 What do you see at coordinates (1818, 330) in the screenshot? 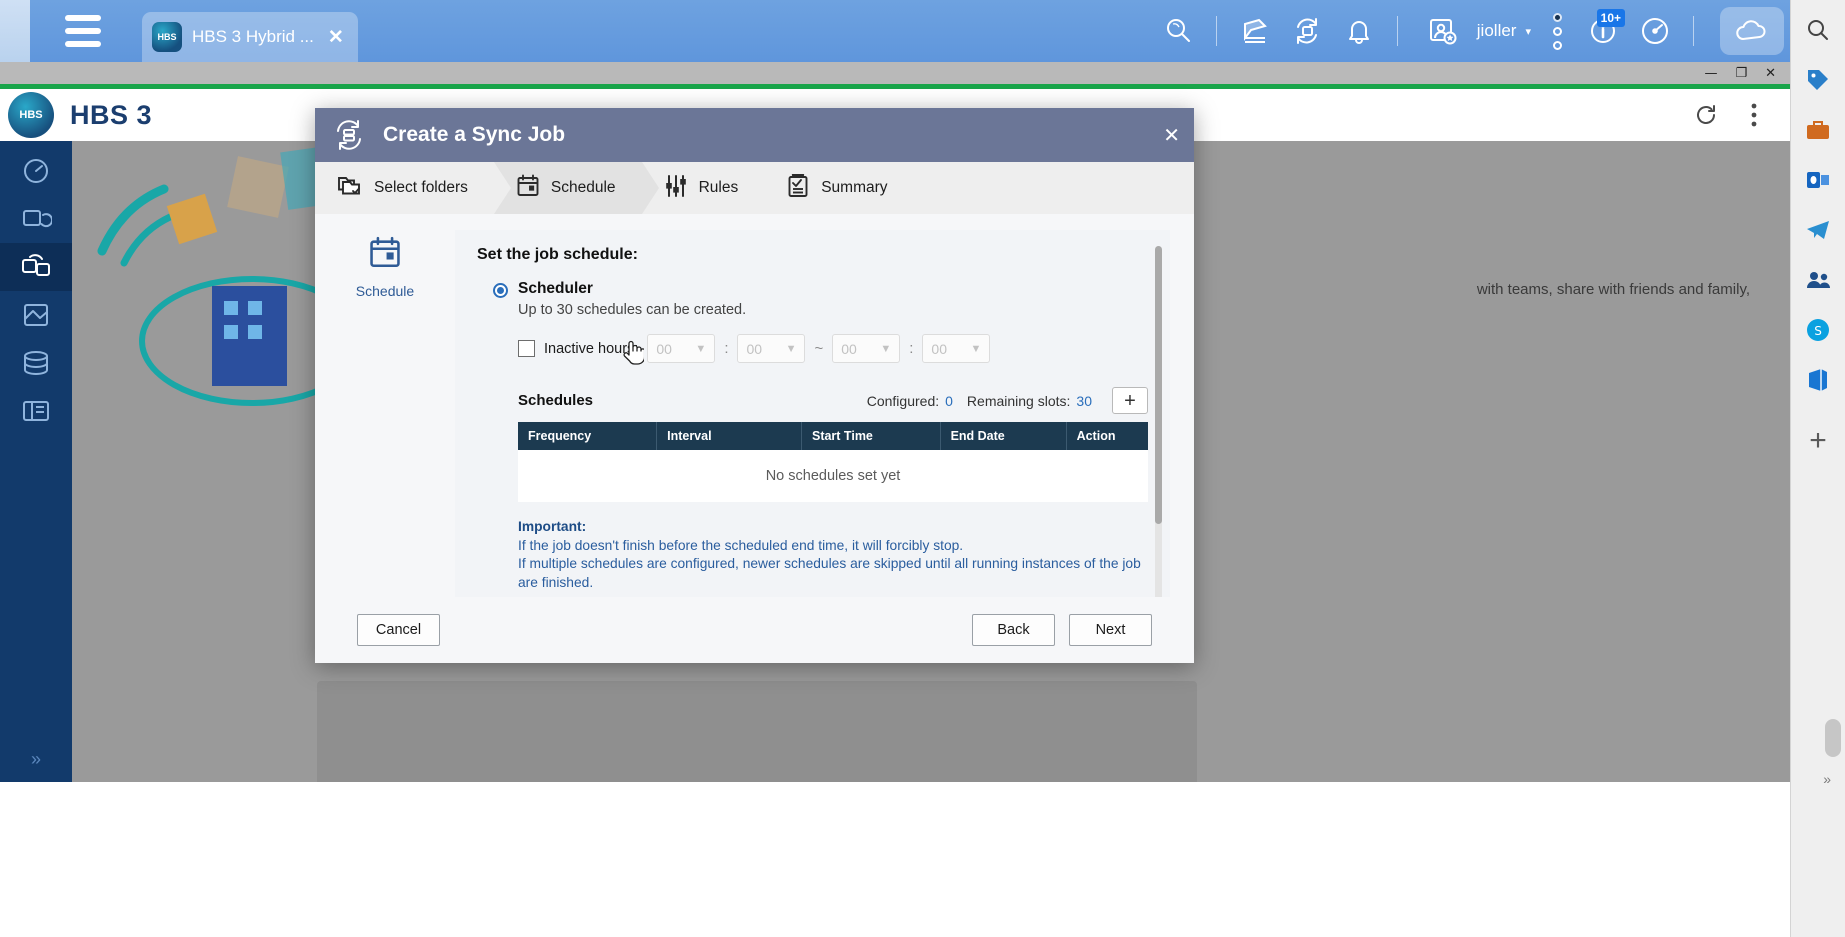
I see `skype-icon: S` at bounding box center [1818, 330].